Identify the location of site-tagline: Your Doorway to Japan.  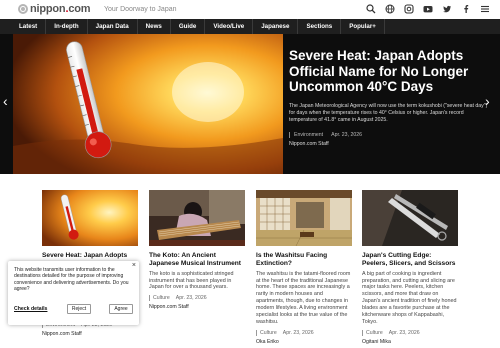
(140, 9).